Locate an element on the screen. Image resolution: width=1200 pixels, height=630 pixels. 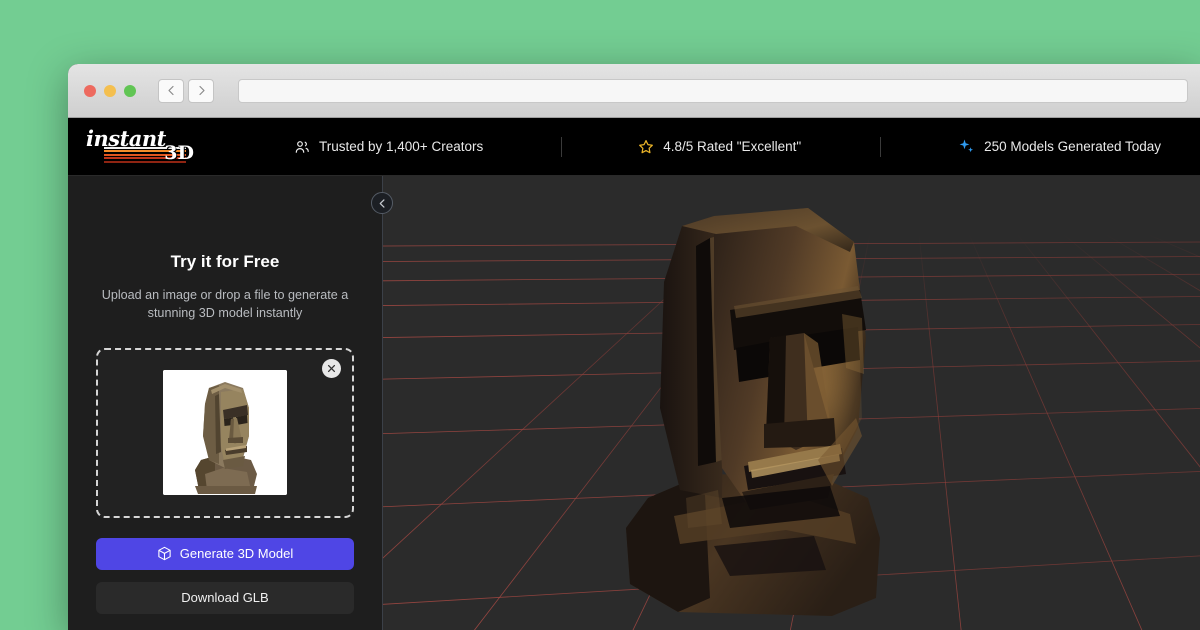
image-dropzone is located at coordinates (225, 432).